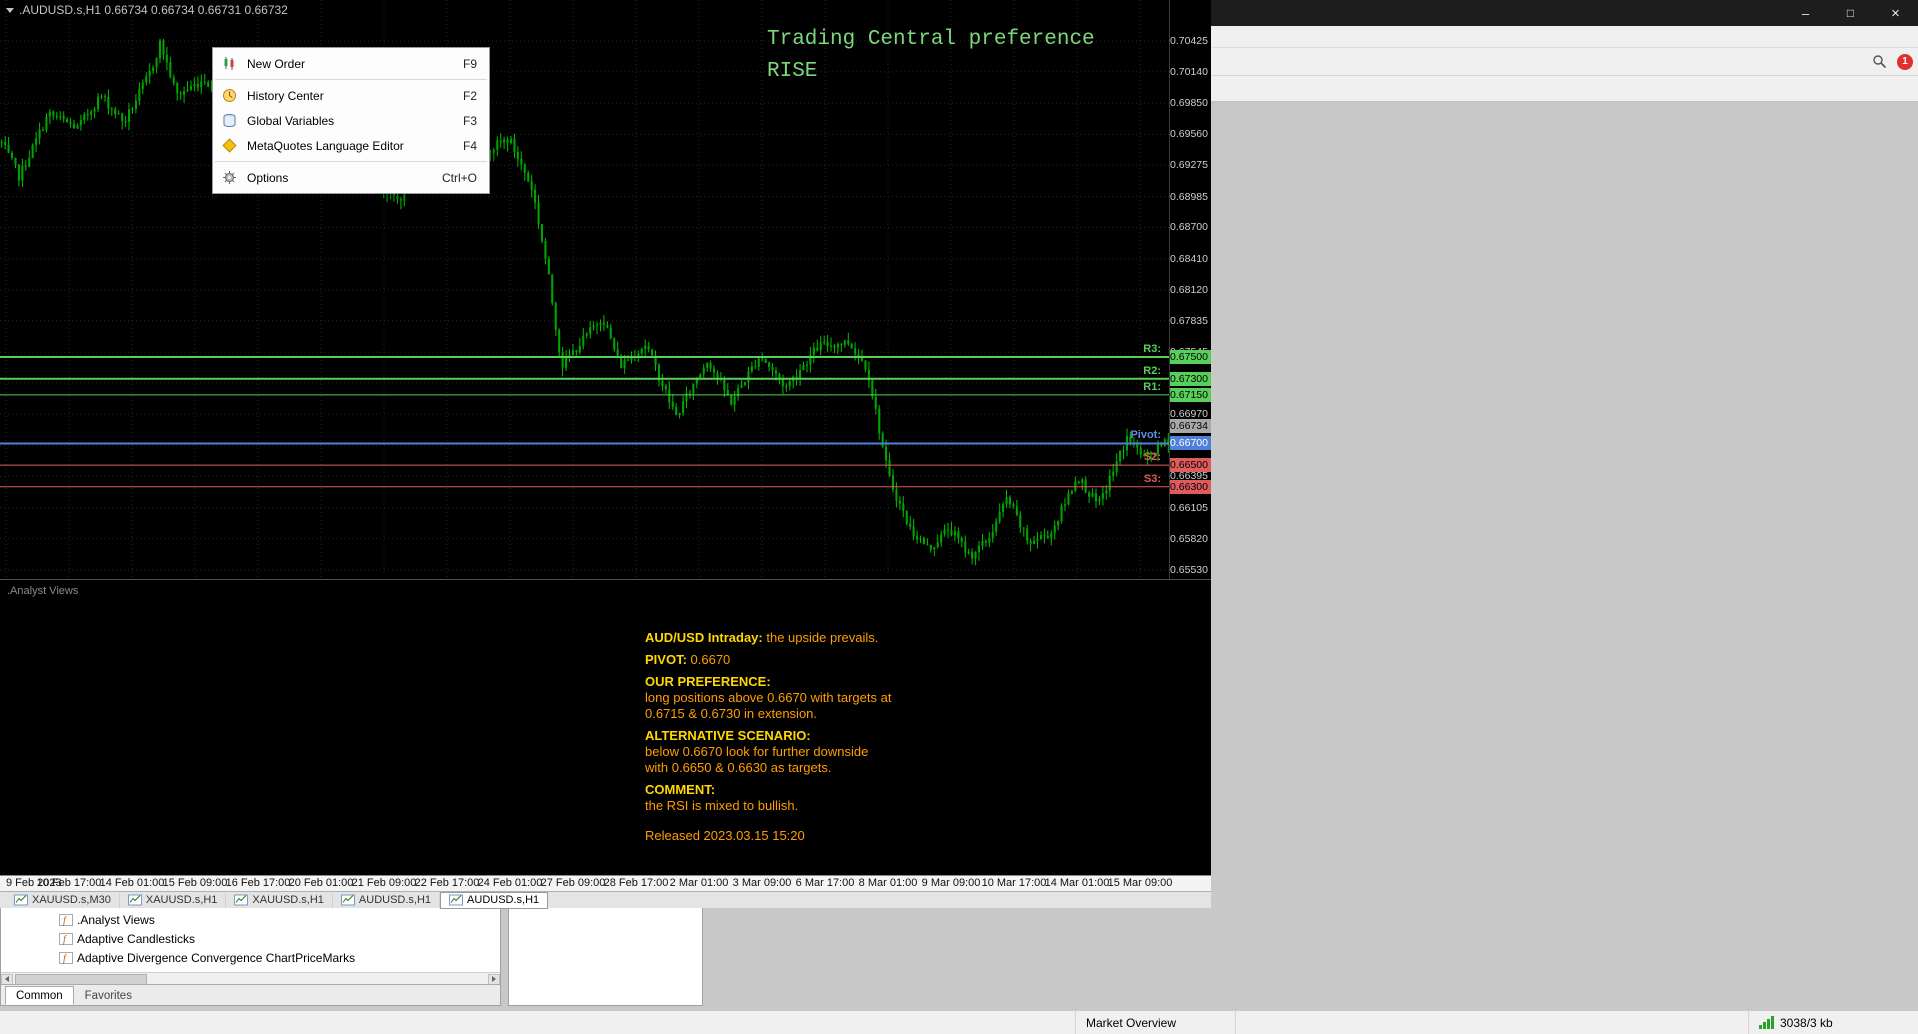 Image resolution: width=1918 pixels, height=1034 pixels. I want to click on analyst-line: Released 2023.03.15 15:20, so click(768, 836).